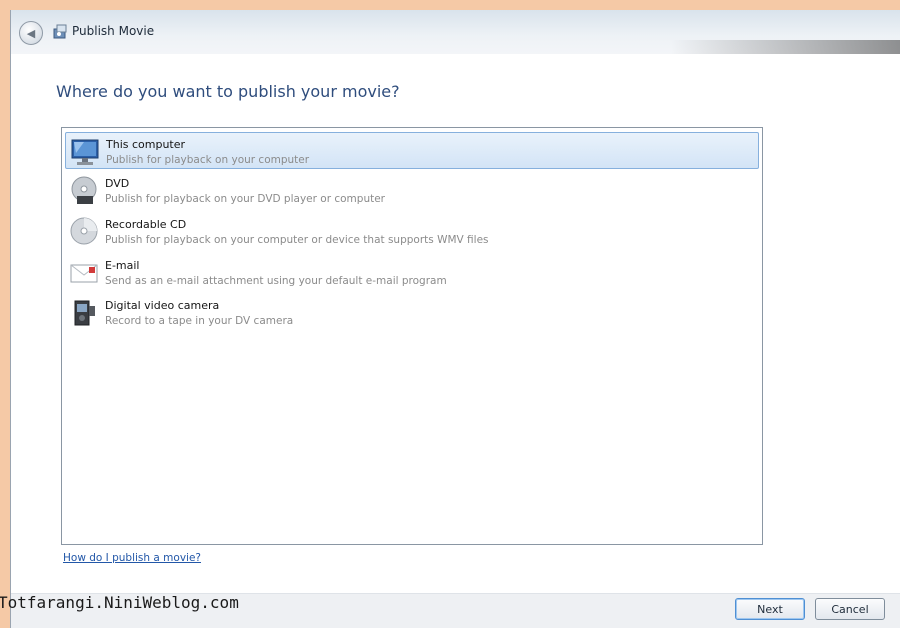 The width and height of the screenshot is (900, 628). Describe the element at coordinates (455, 32) in the screenshot. I see `title-bar: ◀ Publish Movie` at that location.